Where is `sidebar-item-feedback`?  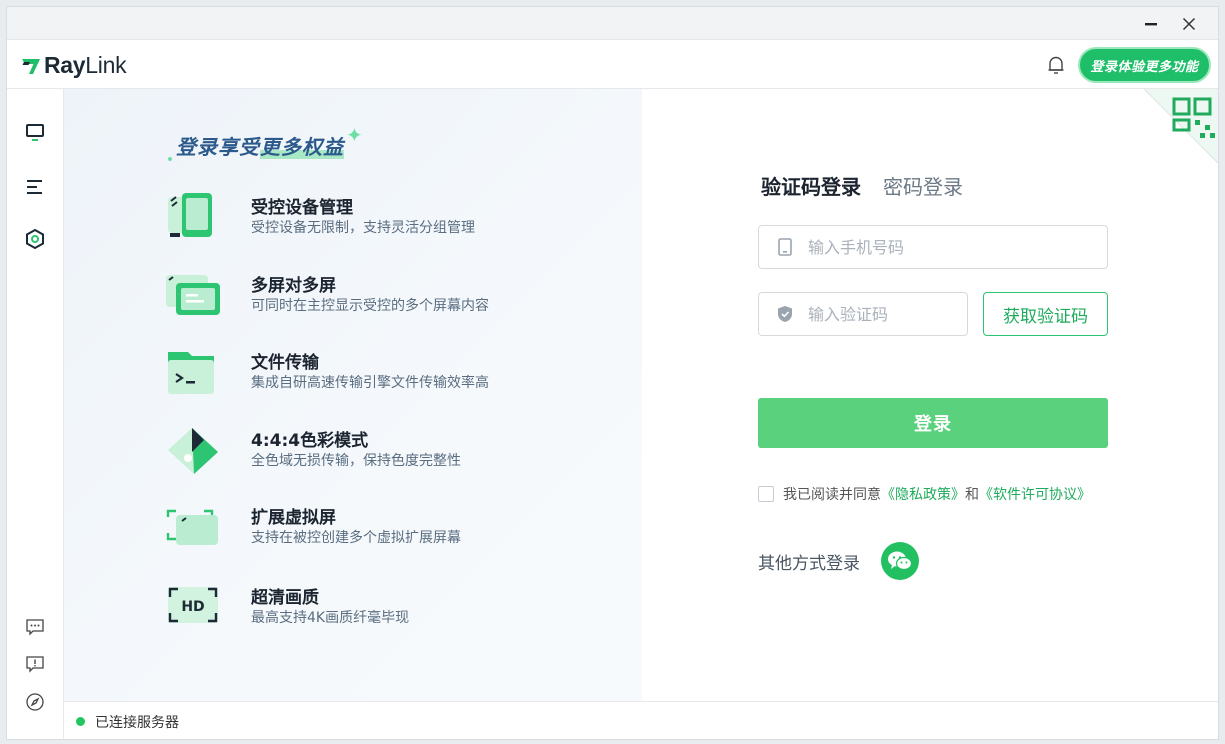
sidebar-item-feedback is located at coordinates (35, 664).